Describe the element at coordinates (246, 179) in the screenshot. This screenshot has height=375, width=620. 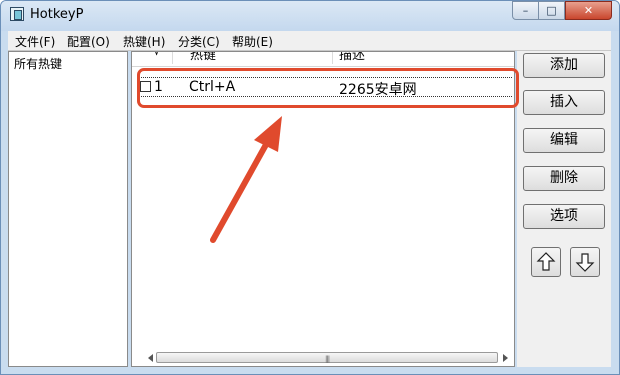
I see `annotation-arrow` at that location.